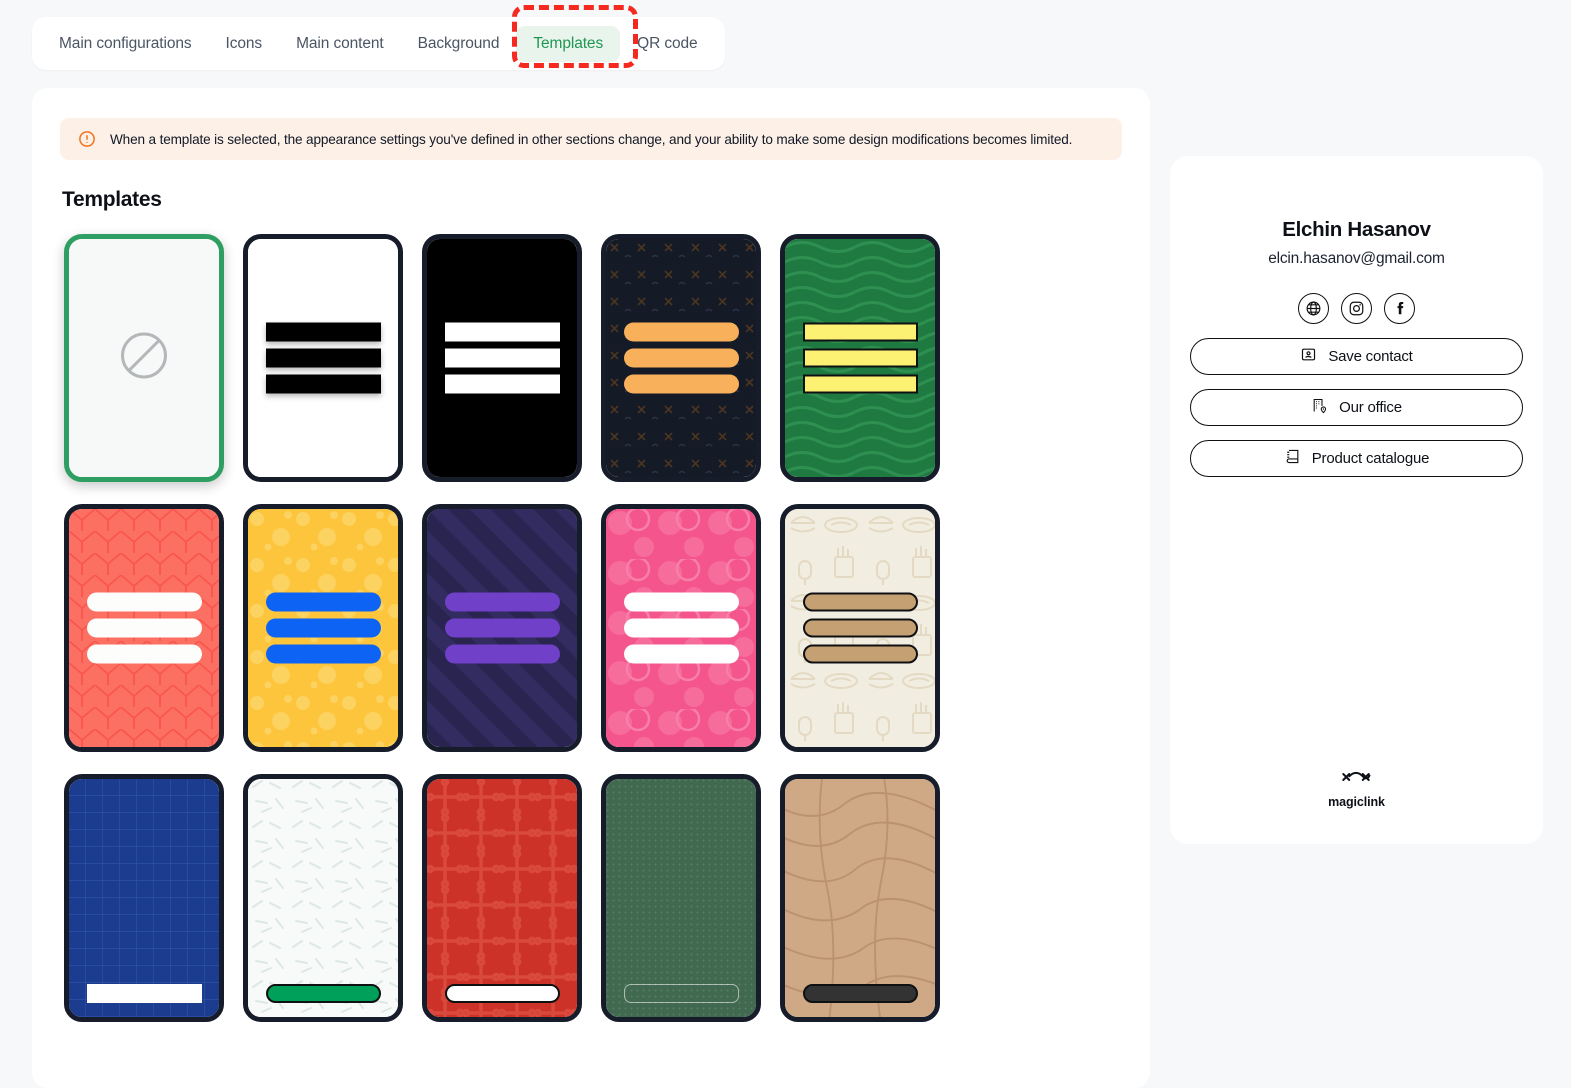  I want to click on alert-circle-icon, so click(87, 139).